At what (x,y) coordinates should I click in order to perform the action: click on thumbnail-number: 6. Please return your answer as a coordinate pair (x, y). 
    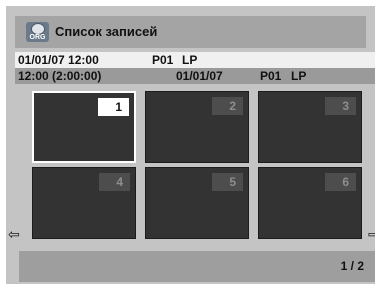
    Looking at the image, I should click on (340, 182).